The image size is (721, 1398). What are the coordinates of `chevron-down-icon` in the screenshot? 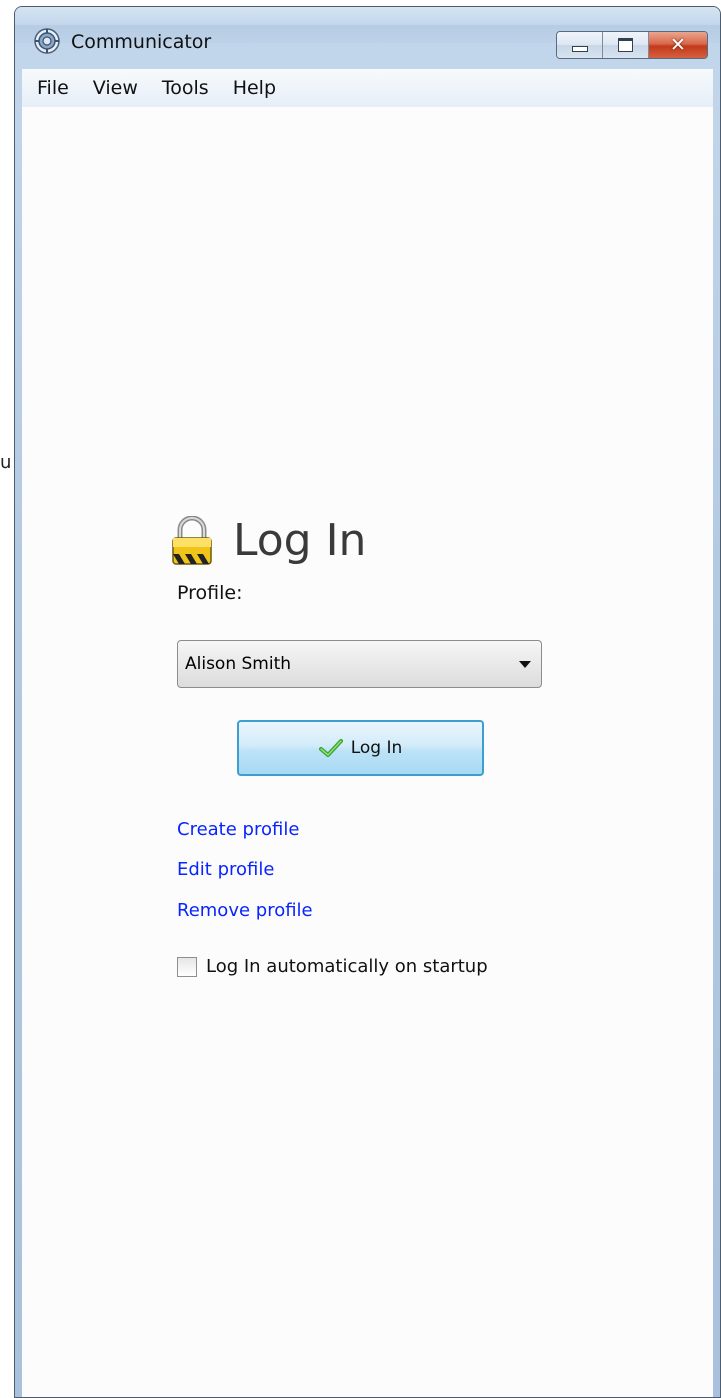 It's located at (525, 664).